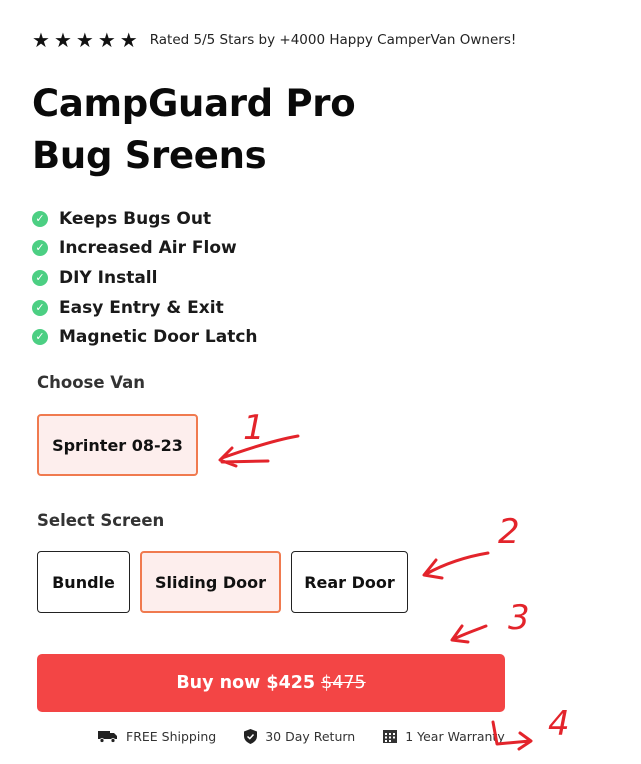  What do you see at coordinates (349, 582) in the screenshot?
I see `screen-option-rear-door: Rear Door` at bounding box center [349, 582].